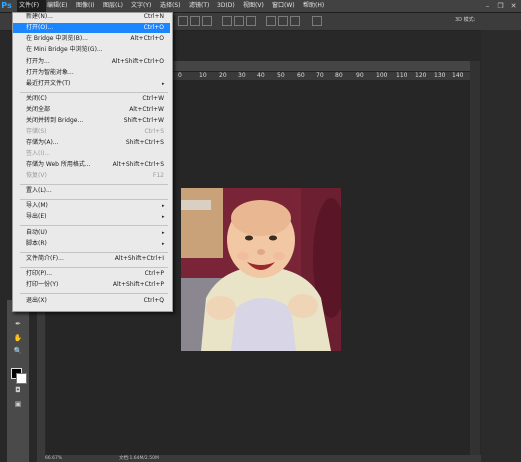  What do you see at coordinates (158, 175) in the screenshot?
I see `shortcut: F12` at bounding box center [158, 175].